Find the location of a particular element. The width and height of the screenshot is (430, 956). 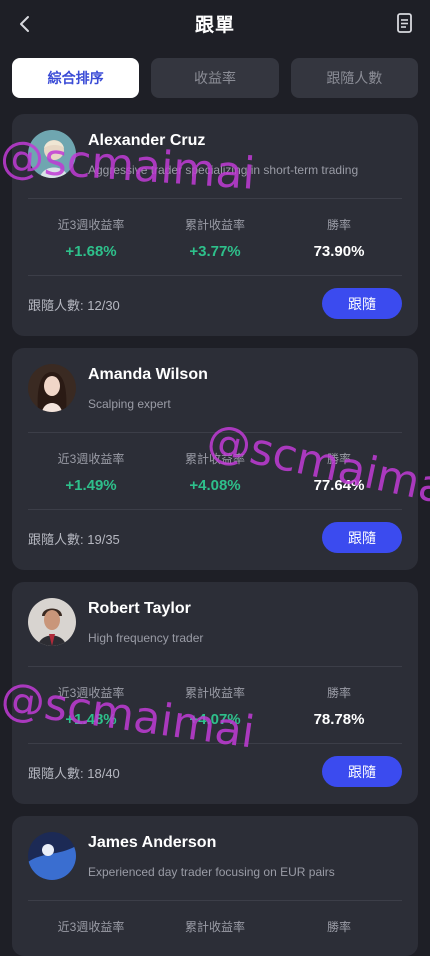

stat-value: +4.08% is located at coordinates (215, 485).